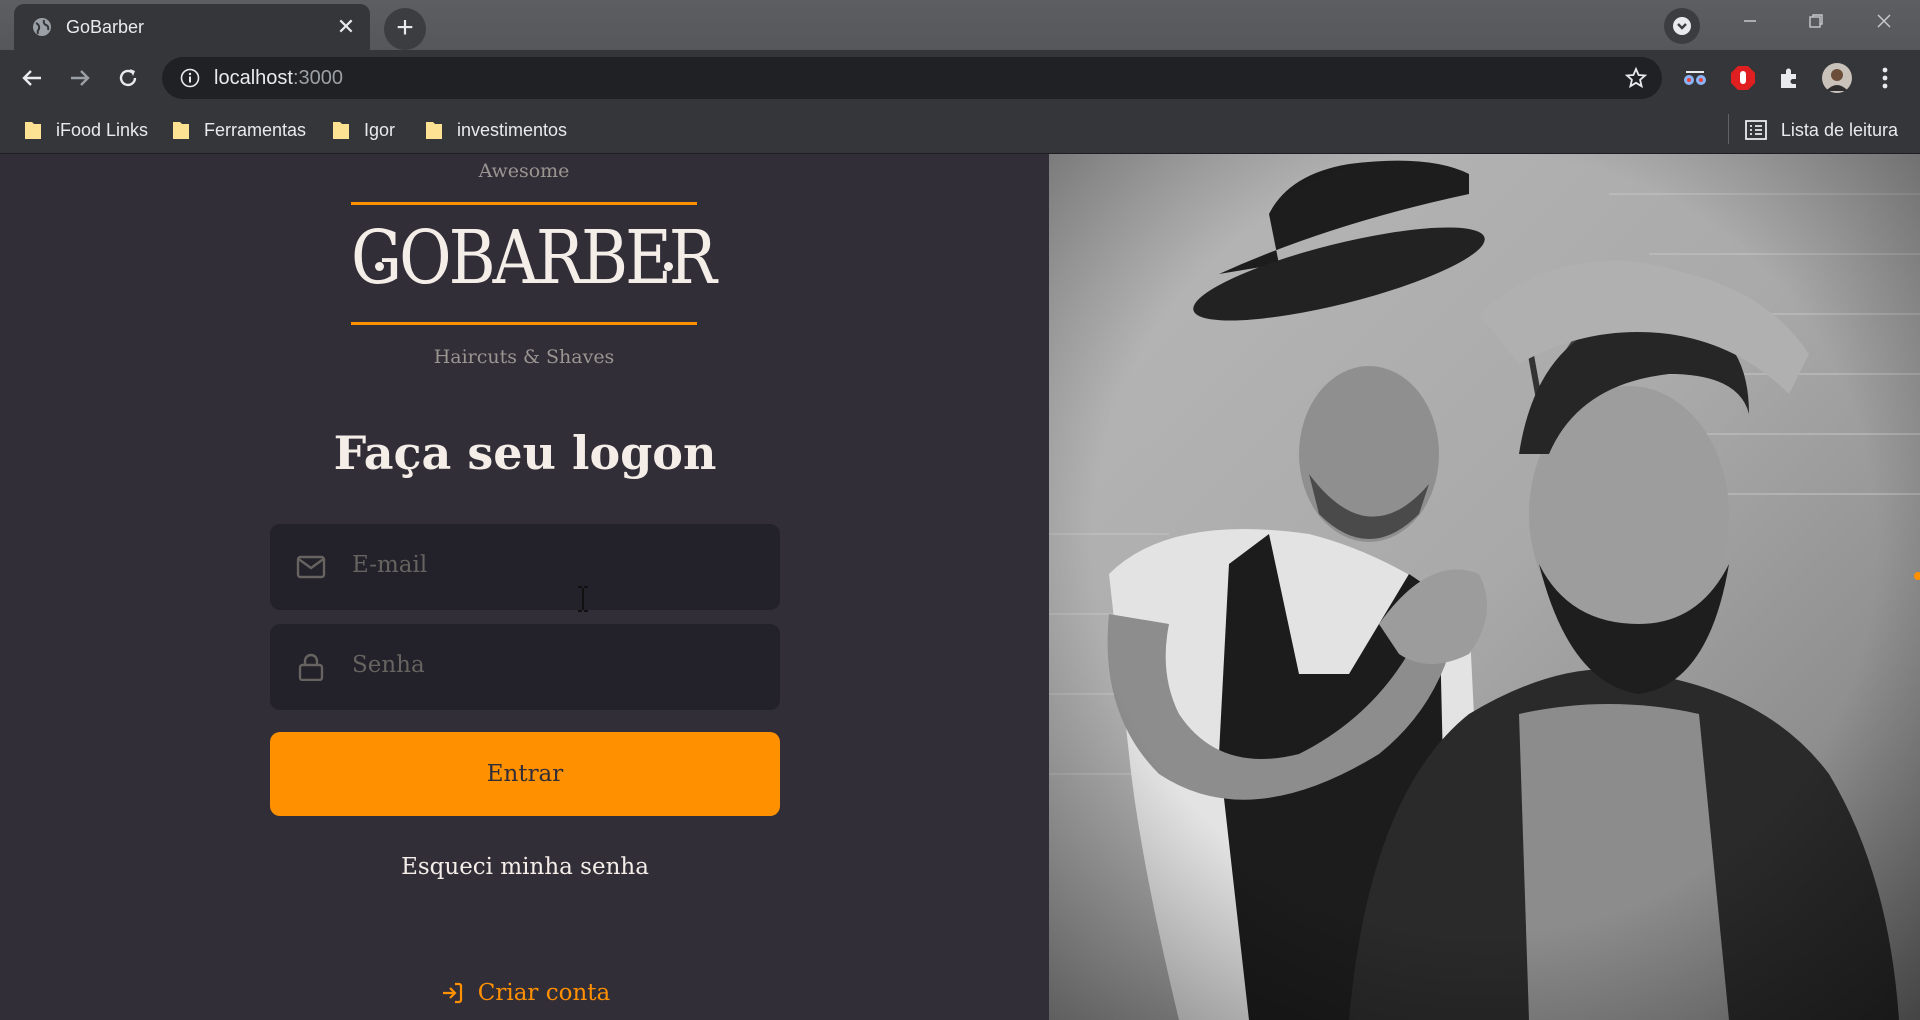 This screenshot has height=1020, width=1920. I want to click on glasses-icon, so click(1695, 78).